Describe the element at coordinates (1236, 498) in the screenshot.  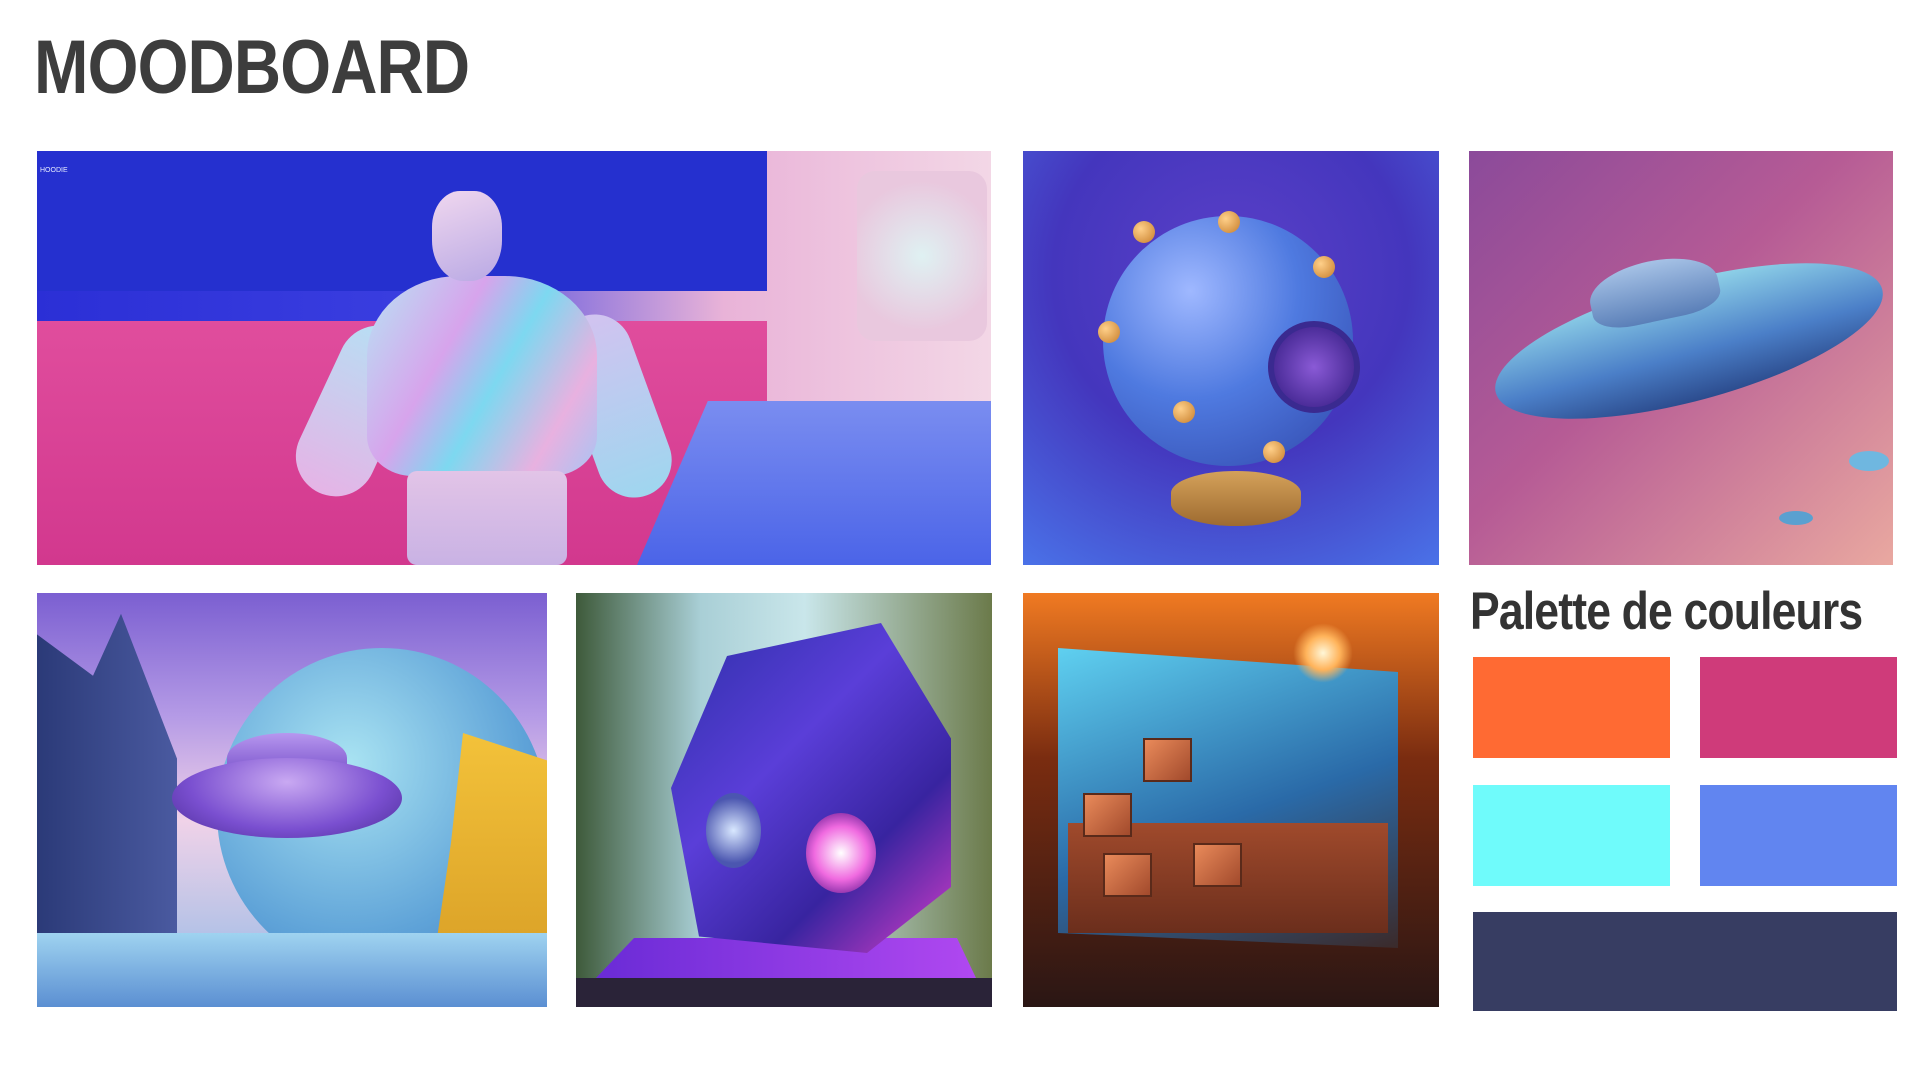
I see `sphere-base` at that location.